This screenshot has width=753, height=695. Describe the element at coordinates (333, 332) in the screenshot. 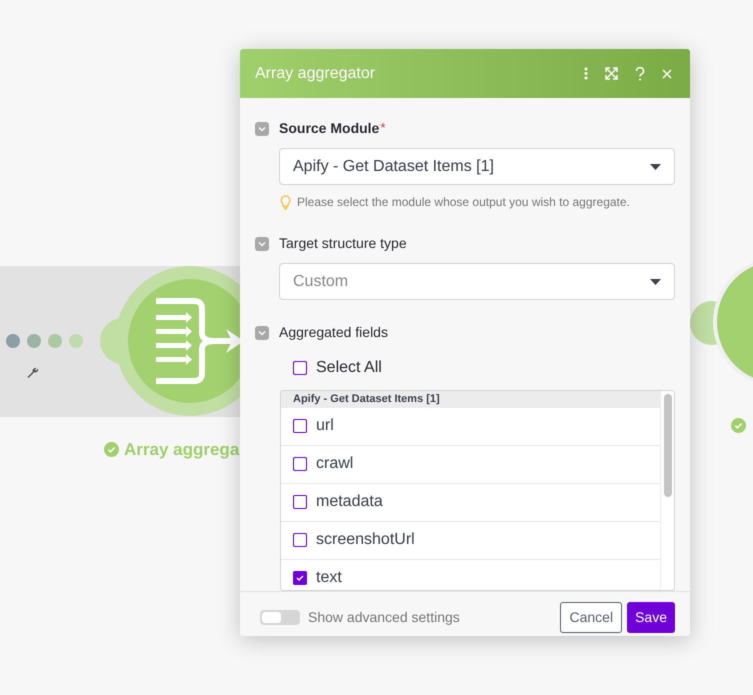

I see `field-label: Aggregated fields` at that location.